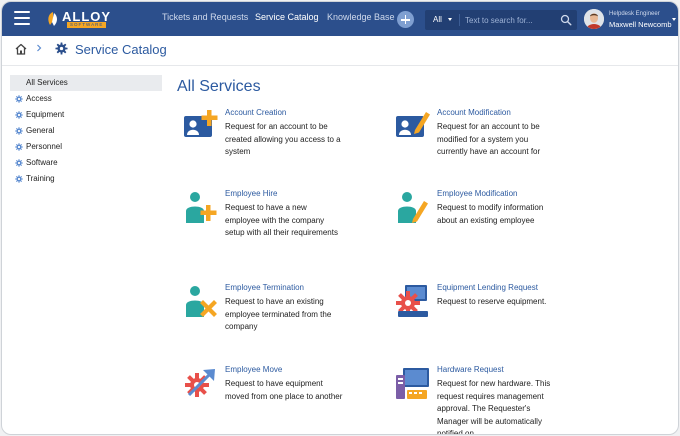  What do you see at coordinates (487, 287) in the screenshot?
I see `service-title: Equipment Lending Request` at bounding box center [487, 287].